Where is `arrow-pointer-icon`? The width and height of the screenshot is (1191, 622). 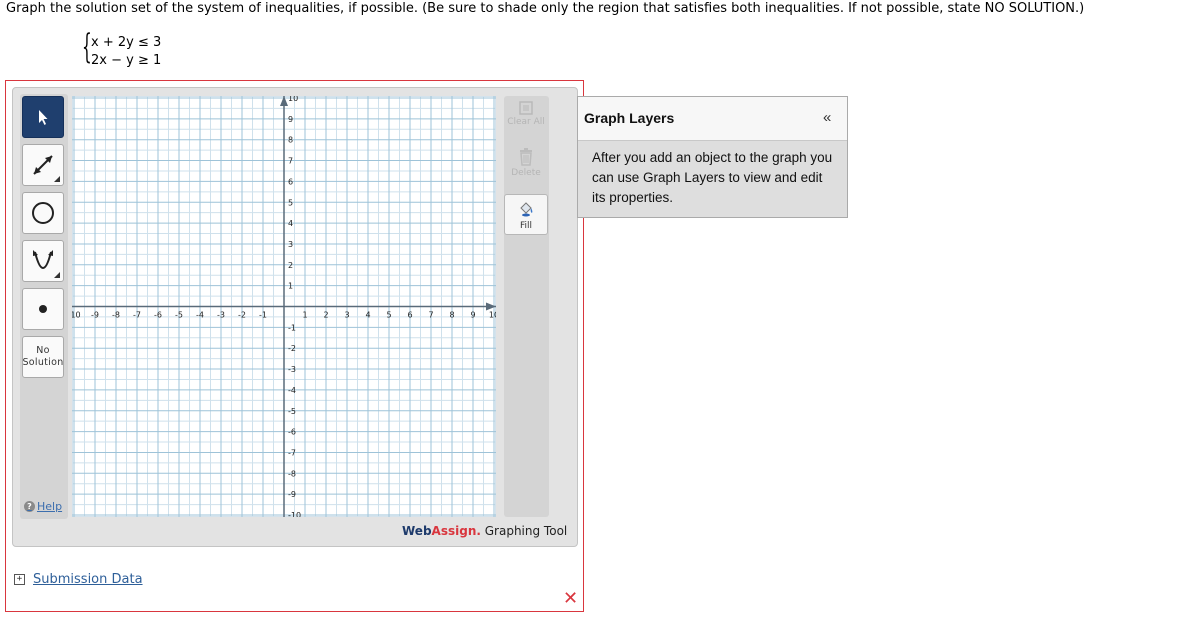
arrow-pointer-icon is located at coordinates (43, 117).